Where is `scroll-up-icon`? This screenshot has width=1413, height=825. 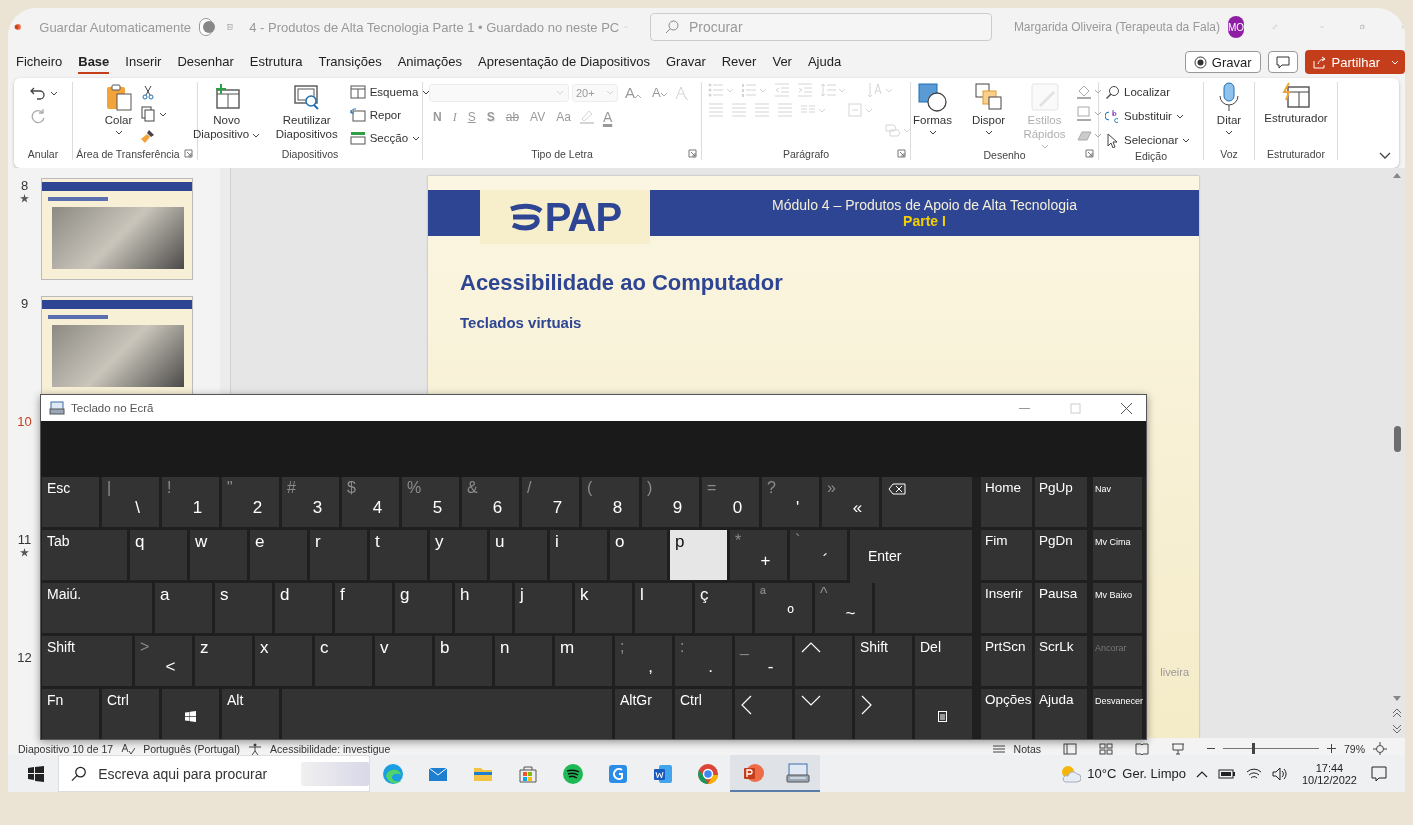 scroll-up-icon is located at coordinates (1397, 175).